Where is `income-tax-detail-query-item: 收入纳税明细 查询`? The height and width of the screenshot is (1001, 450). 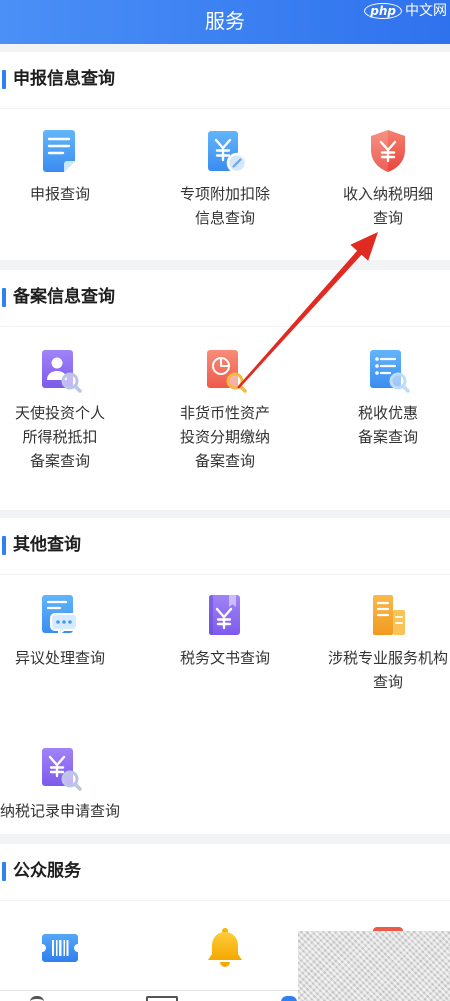 income-tax-detail-query-item: 收入纳税明细 查询 is located at coordinates (388, 179).